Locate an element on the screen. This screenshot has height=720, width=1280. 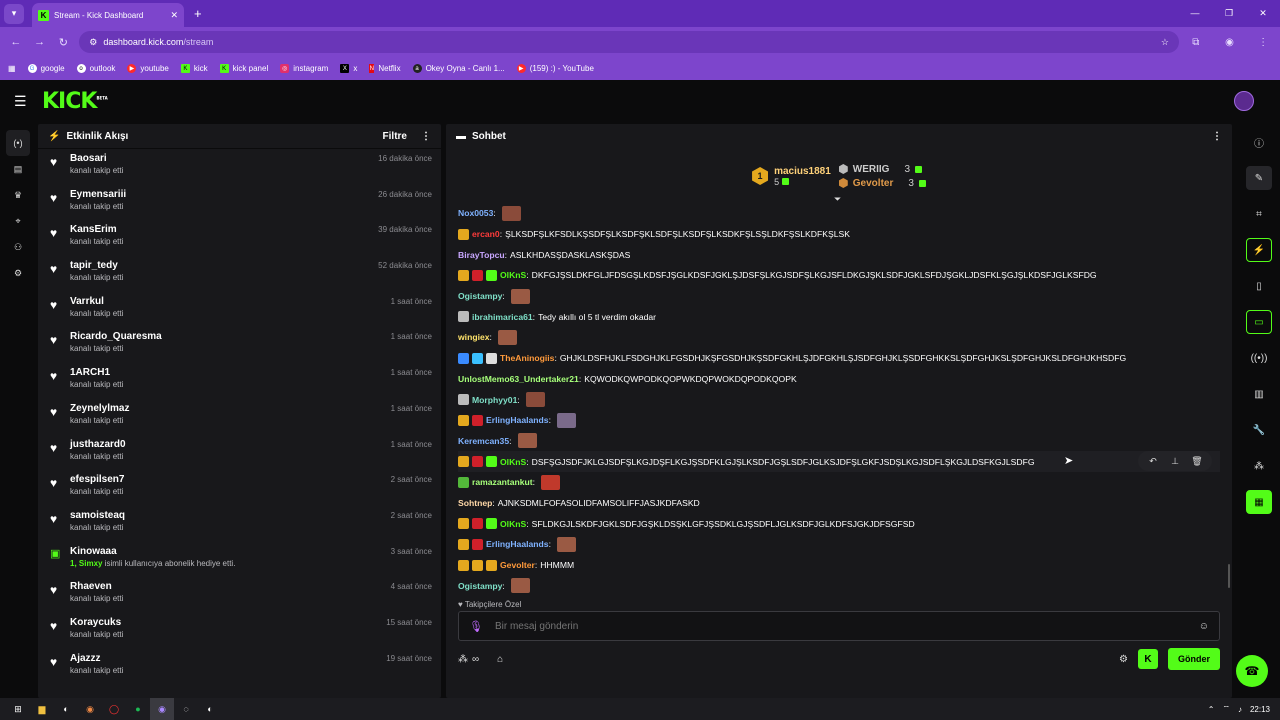
users-nav-icon: ⚇ is located at coordinates (18, 247).